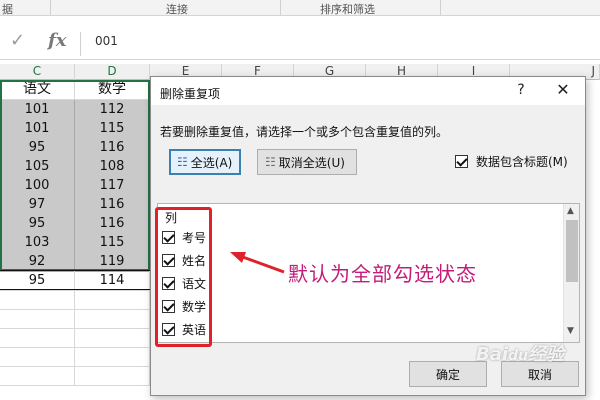 This screenshot has width=600, height=400. I want to click on scroll-up-icon: ▲, so click(570, 211).